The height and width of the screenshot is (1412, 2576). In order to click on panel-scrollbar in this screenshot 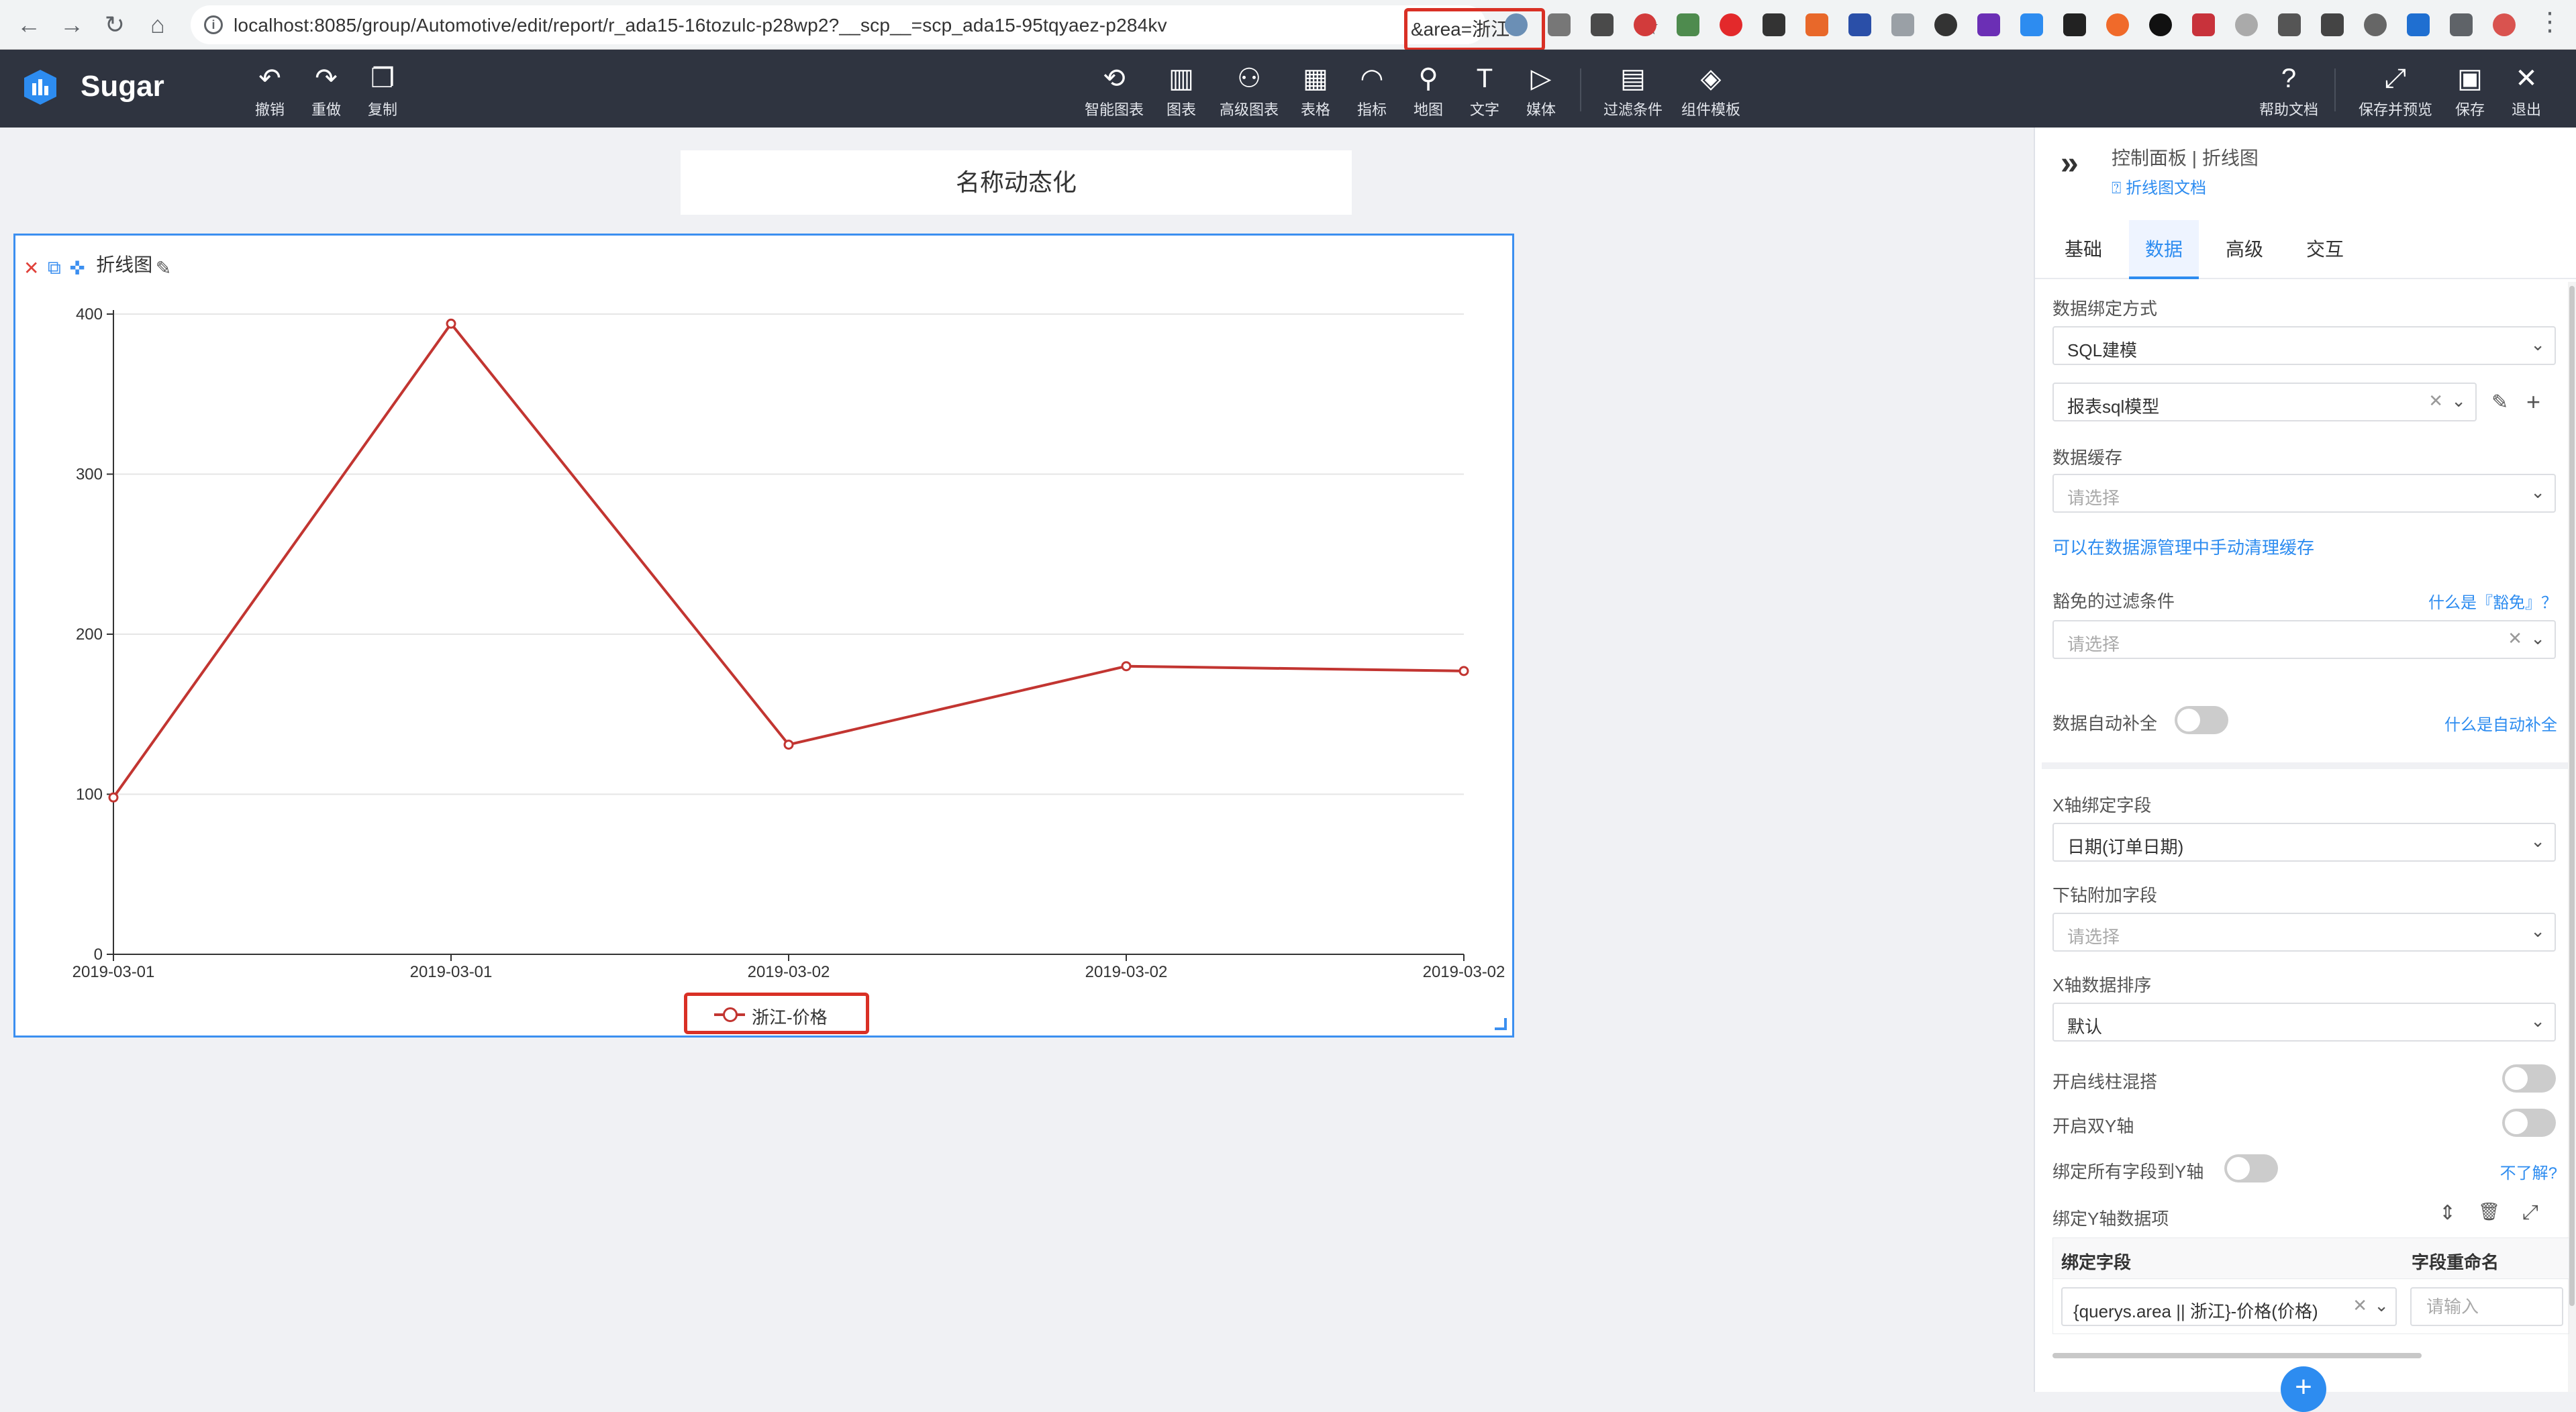, I will do `click(2572, 796)`.